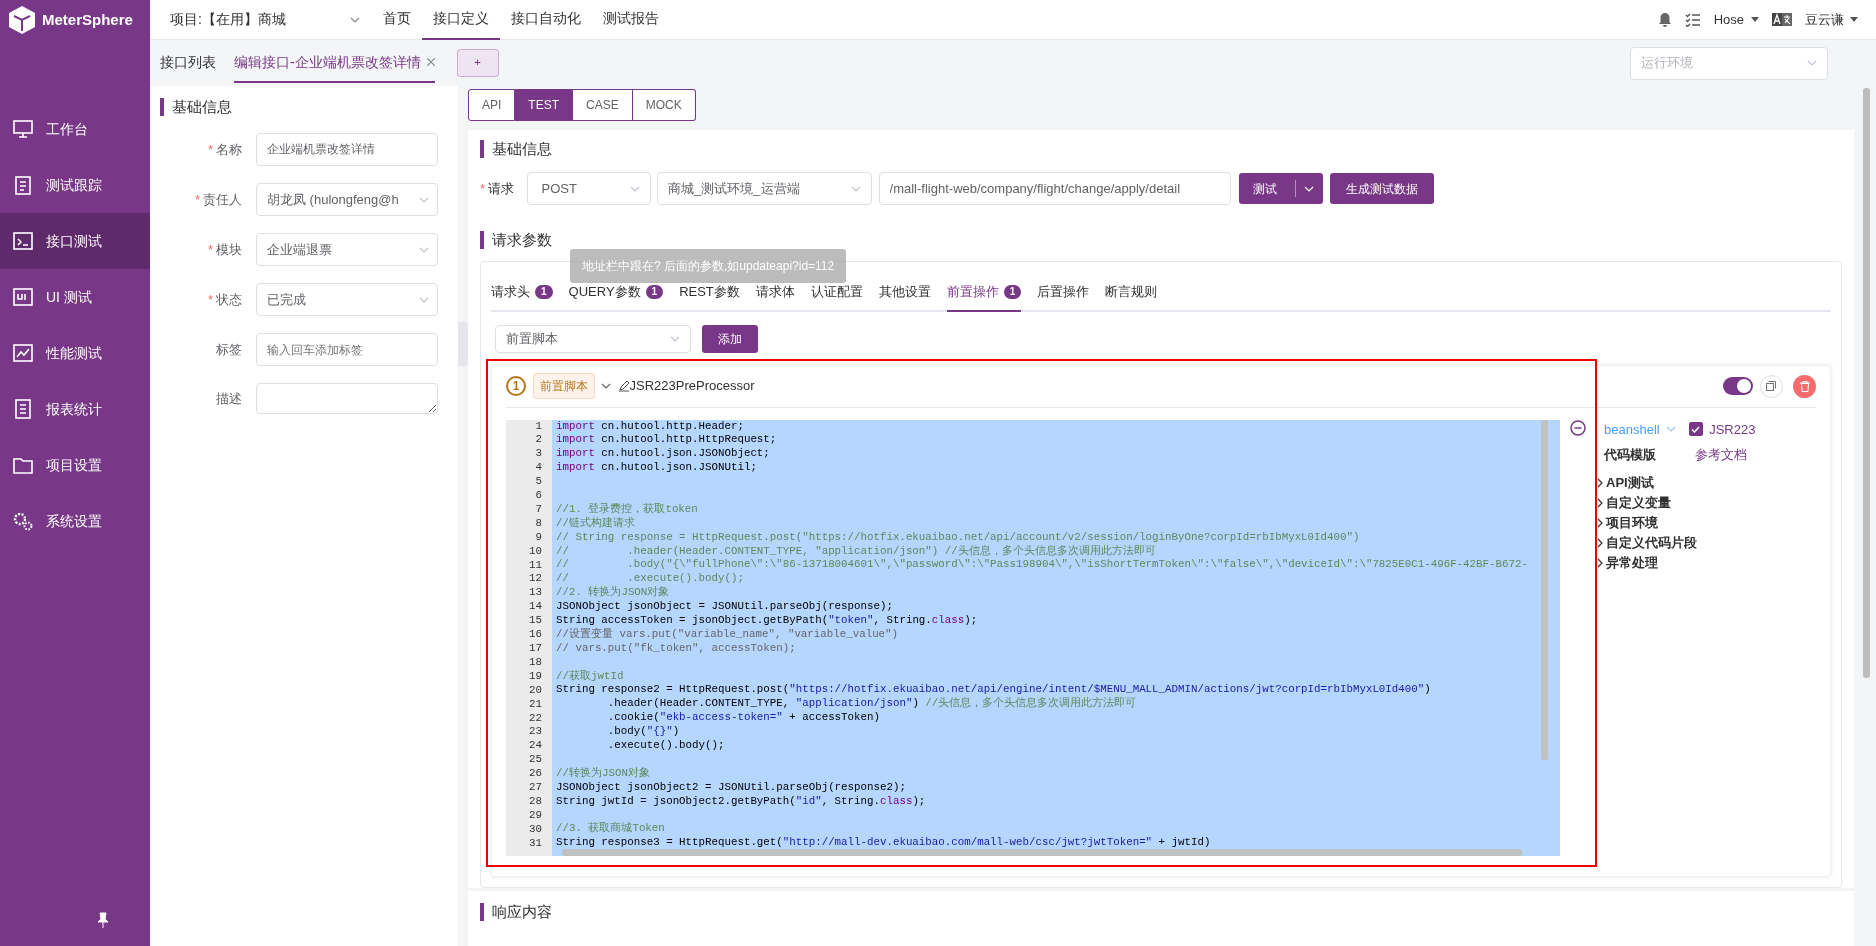 This screenshot has height=946, width=1876. I want to click on code-line: import cn.hutool.http.Header;, so click(650, 426).